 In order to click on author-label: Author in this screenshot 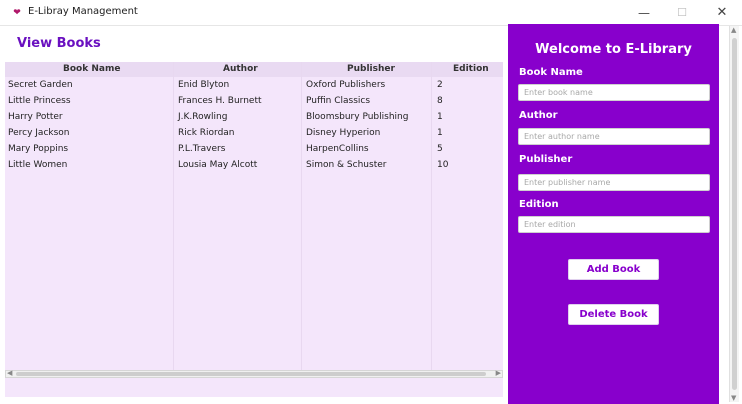, I will do `click(538, 115)`.